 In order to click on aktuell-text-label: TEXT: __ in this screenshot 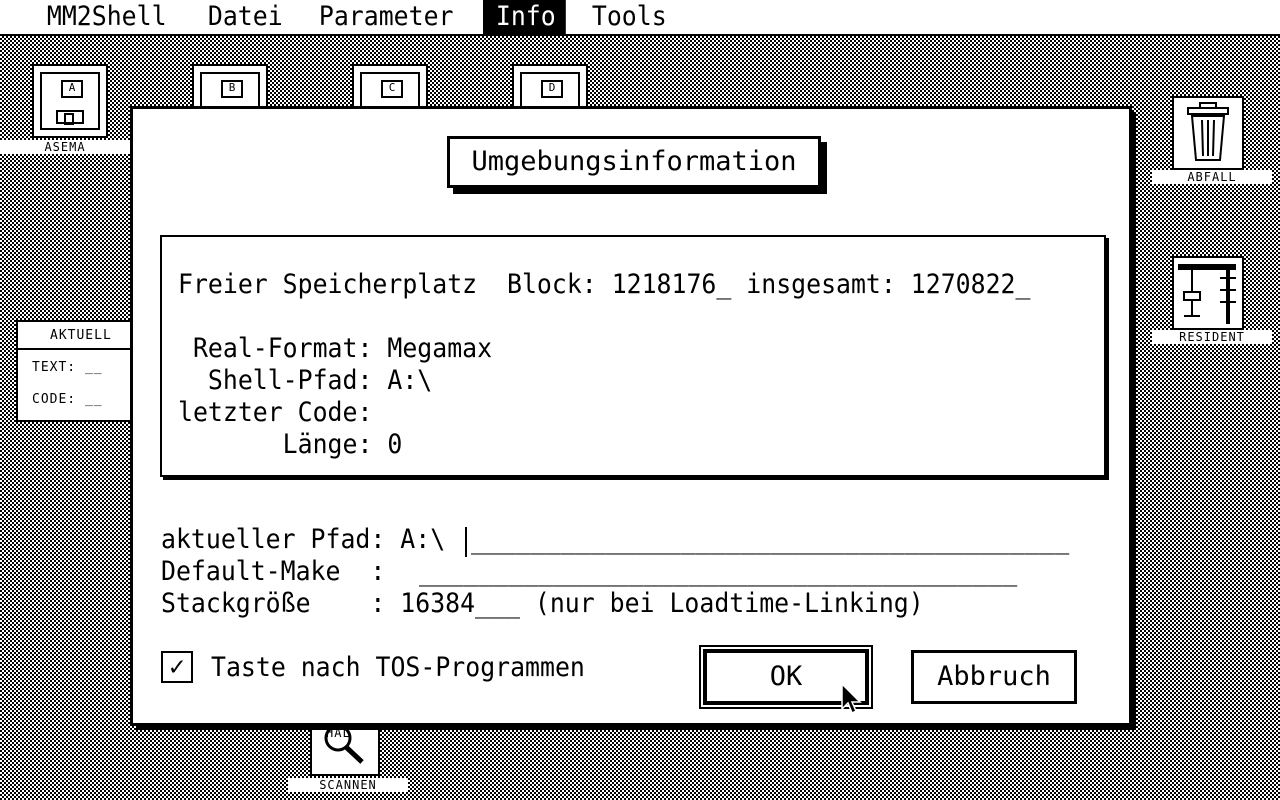, I will do `click(67, 367)`.